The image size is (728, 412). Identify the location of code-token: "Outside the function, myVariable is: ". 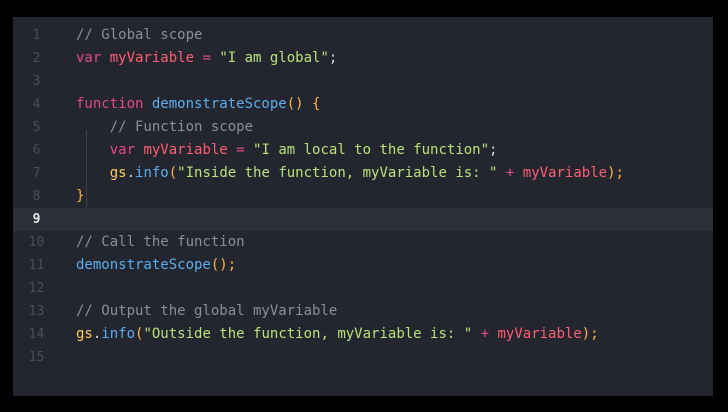
(308, 334).